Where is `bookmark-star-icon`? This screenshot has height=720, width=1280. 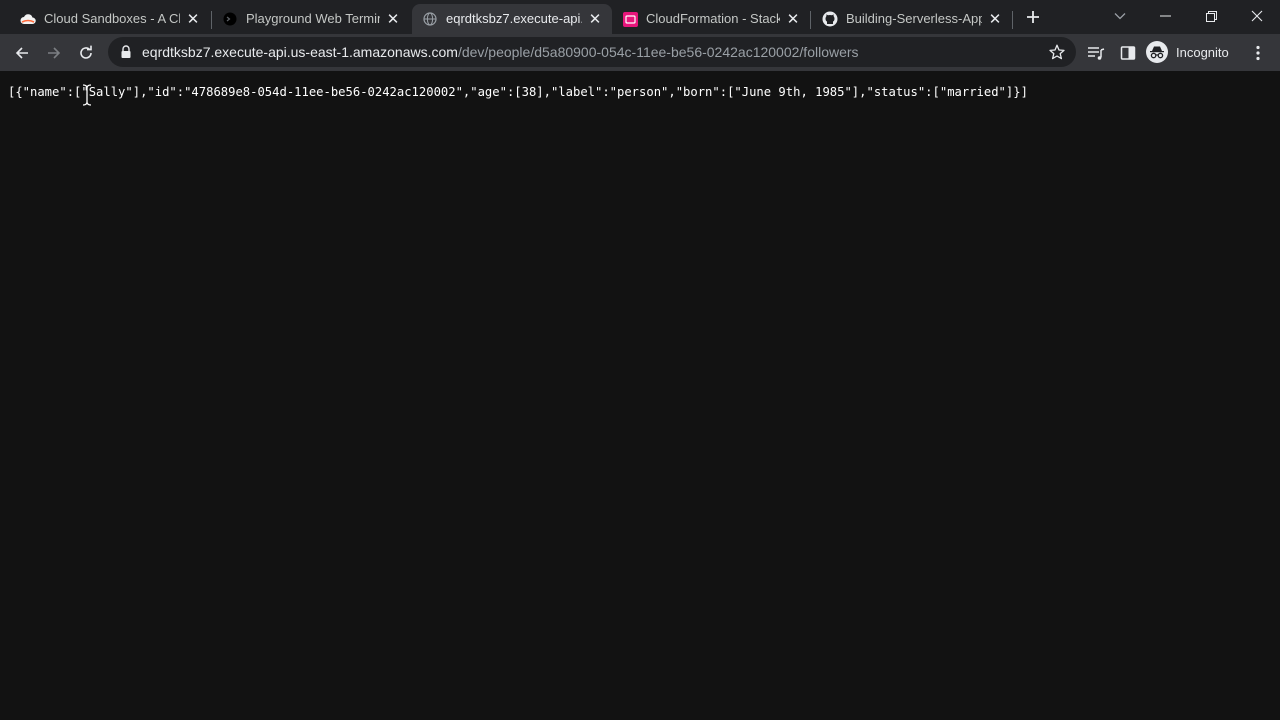 bookmark-star-icon is located at coordinates (1057, 52).